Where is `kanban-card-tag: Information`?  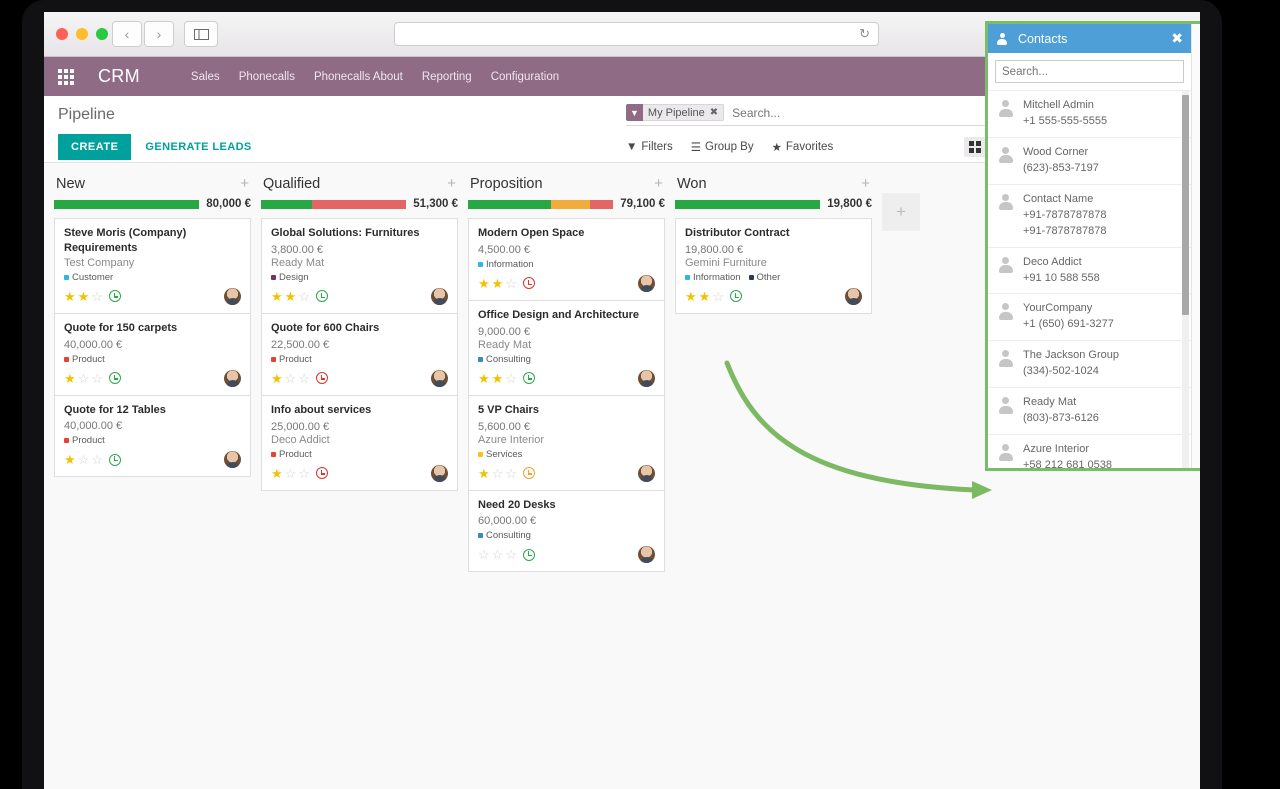
kanban-card-tag: Information is located at coordinates (506, 264).